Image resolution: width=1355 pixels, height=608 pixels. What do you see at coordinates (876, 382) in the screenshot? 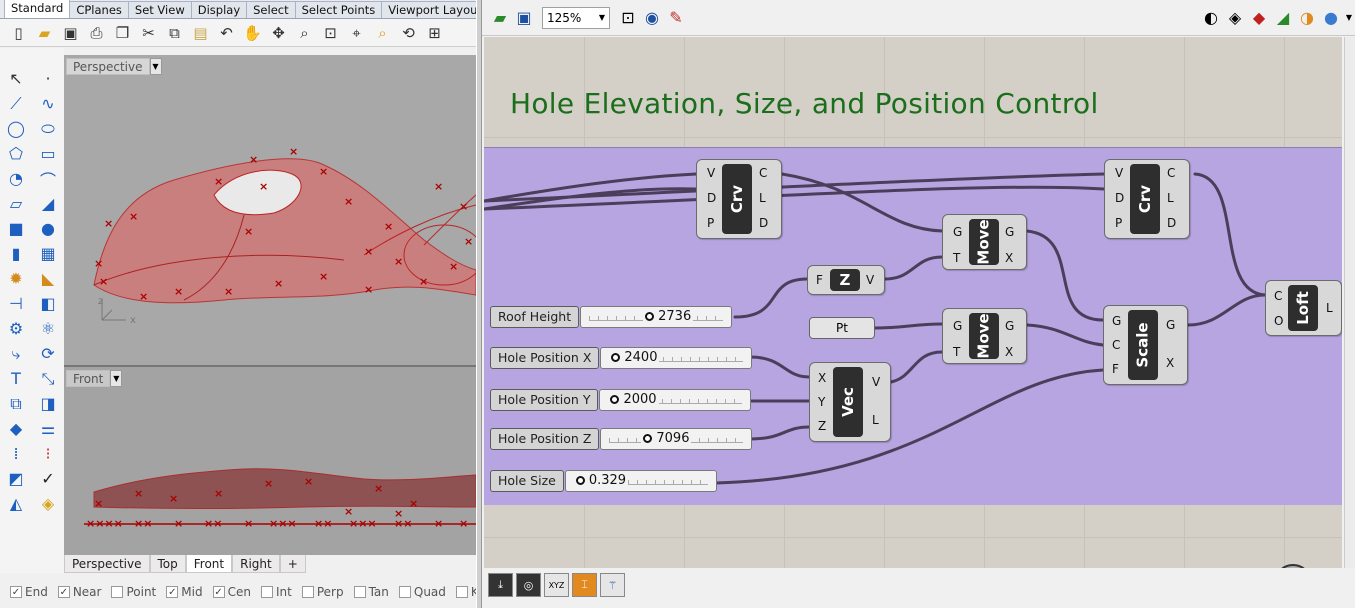
I see `vec-output-v: V` at bounding box center [876, 382].